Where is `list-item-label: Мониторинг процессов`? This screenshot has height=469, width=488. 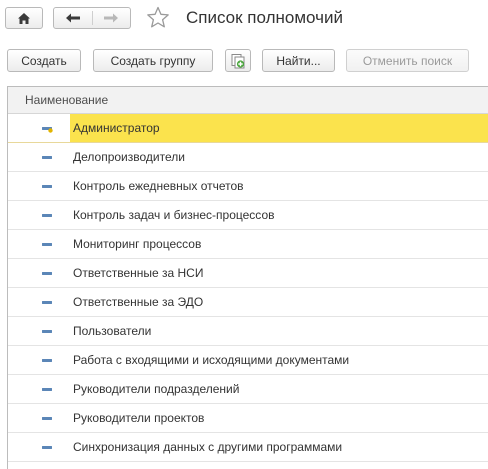 list-item-label: Мониторинг процессов is located at coordinates (137, 244).